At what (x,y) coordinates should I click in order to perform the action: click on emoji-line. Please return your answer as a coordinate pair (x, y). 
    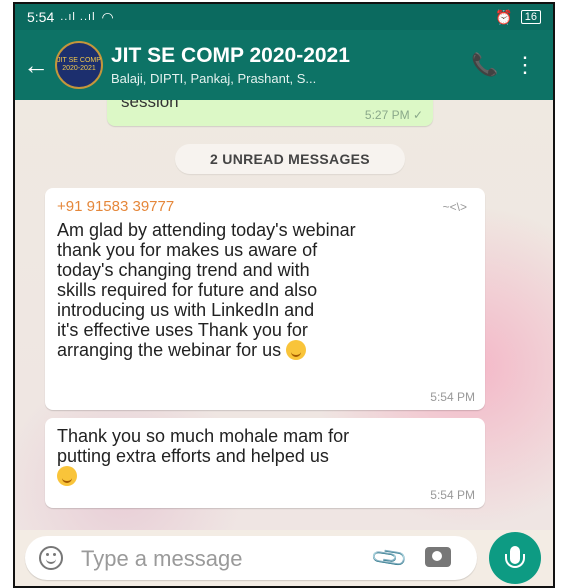
    Looking at the image, I should click on (266, 476).